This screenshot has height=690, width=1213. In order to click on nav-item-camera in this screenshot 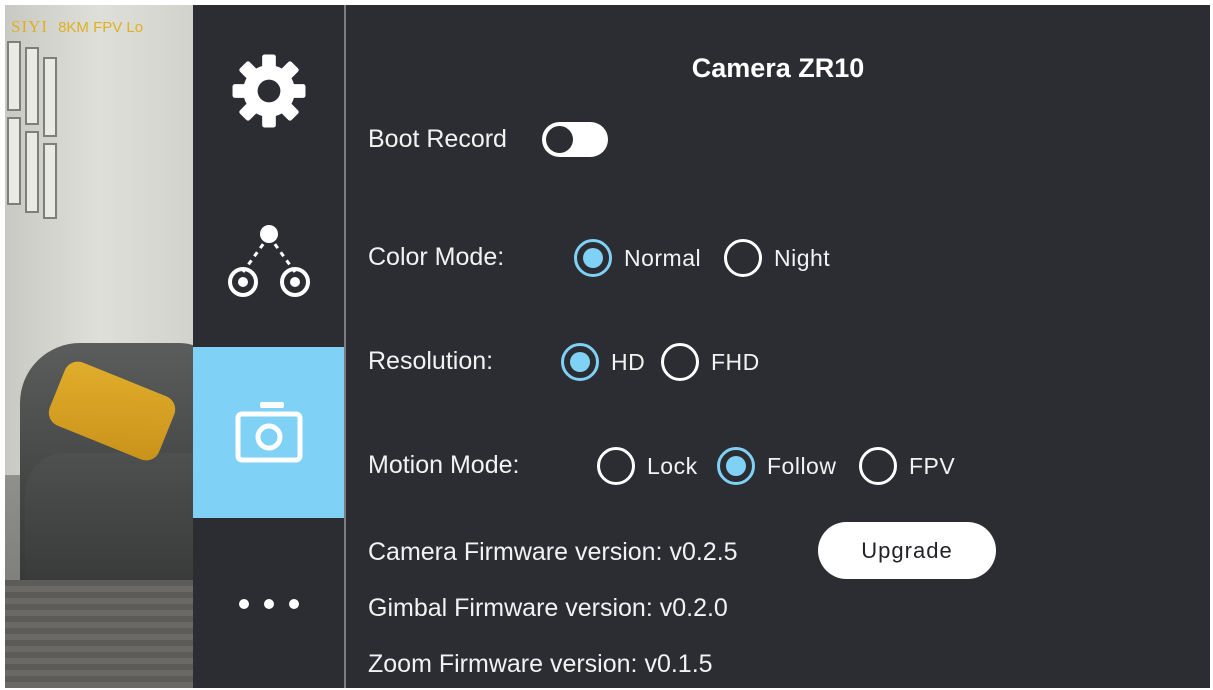, I will do `click(268, 432)`.